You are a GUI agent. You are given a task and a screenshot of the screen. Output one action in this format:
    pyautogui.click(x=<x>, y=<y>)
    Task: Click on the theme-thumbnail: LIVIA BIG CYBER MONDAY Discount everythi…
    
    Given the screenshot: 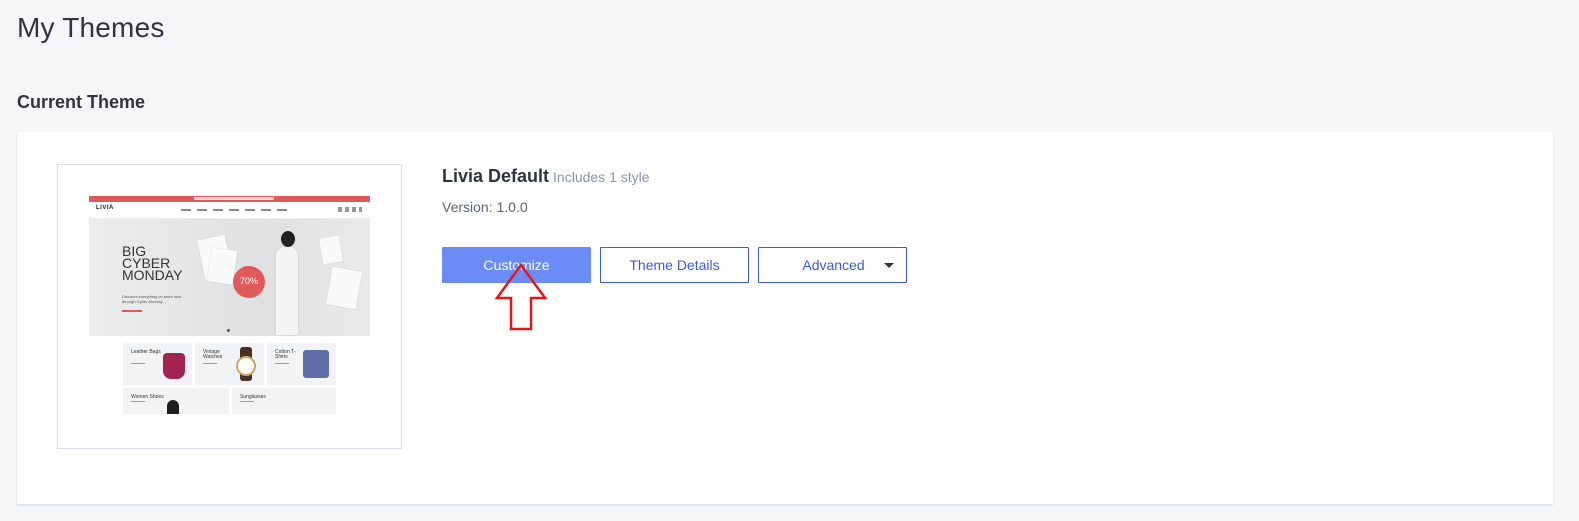 What is the action you would take?
    pyautogui.click(x=229, y=306)
    